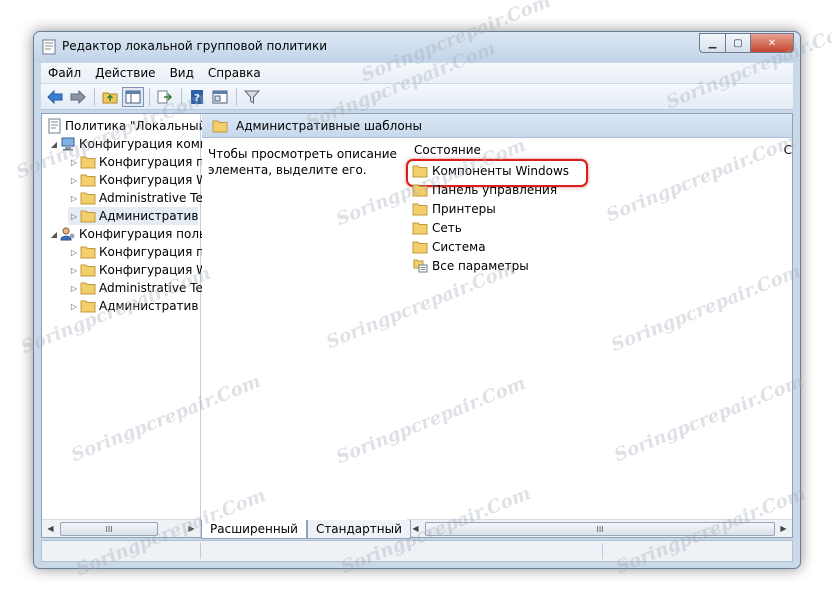  What do you see at coordinates (501, 171) in the screenshot?
I see `list-item-label: Компоненты Windows` at bounding box center [501, 171].